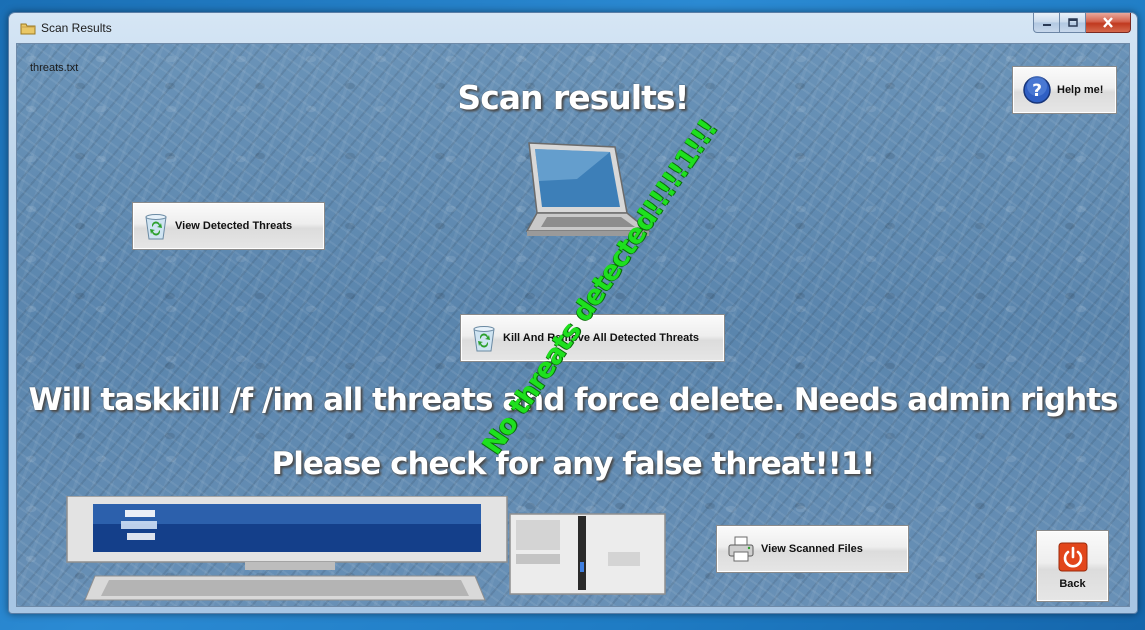 Image resolution: width=1145 pixels, height=630 pixels. I want to click on close-icon, so click(1108, 22).